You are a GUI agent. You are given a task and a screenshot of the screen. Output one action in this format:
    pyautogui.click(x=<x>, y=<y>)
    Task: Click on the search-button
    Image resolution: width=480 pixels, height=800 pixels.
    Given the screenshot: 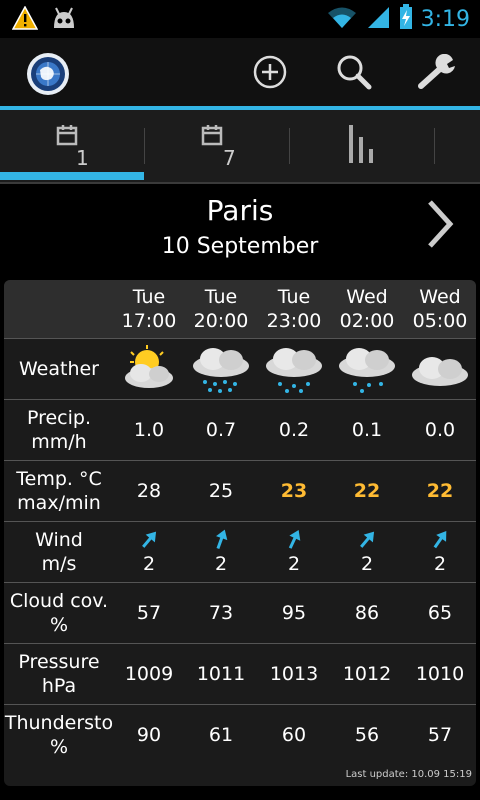 What is the action you would take?
    pyautogui.click(x=354, y=74)
    